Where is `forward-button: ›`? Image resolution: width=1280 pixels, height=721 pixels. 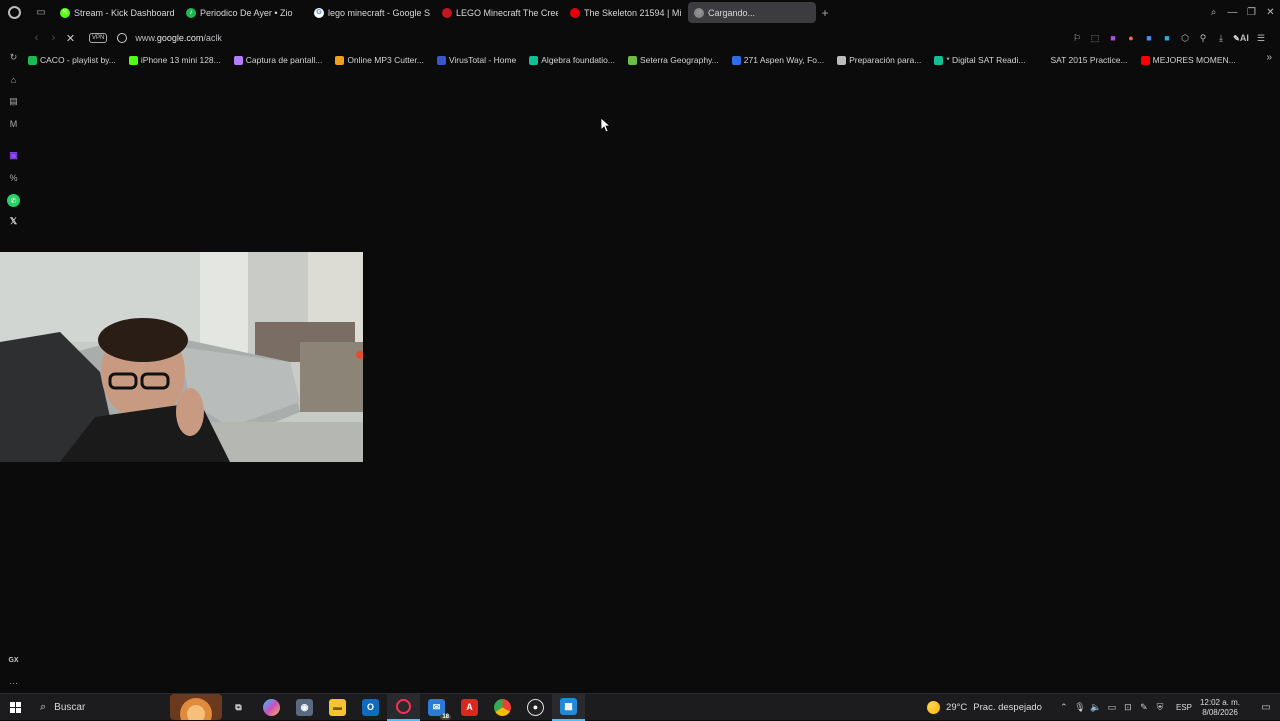 forward-button: › is located at coordinates (53, 38).